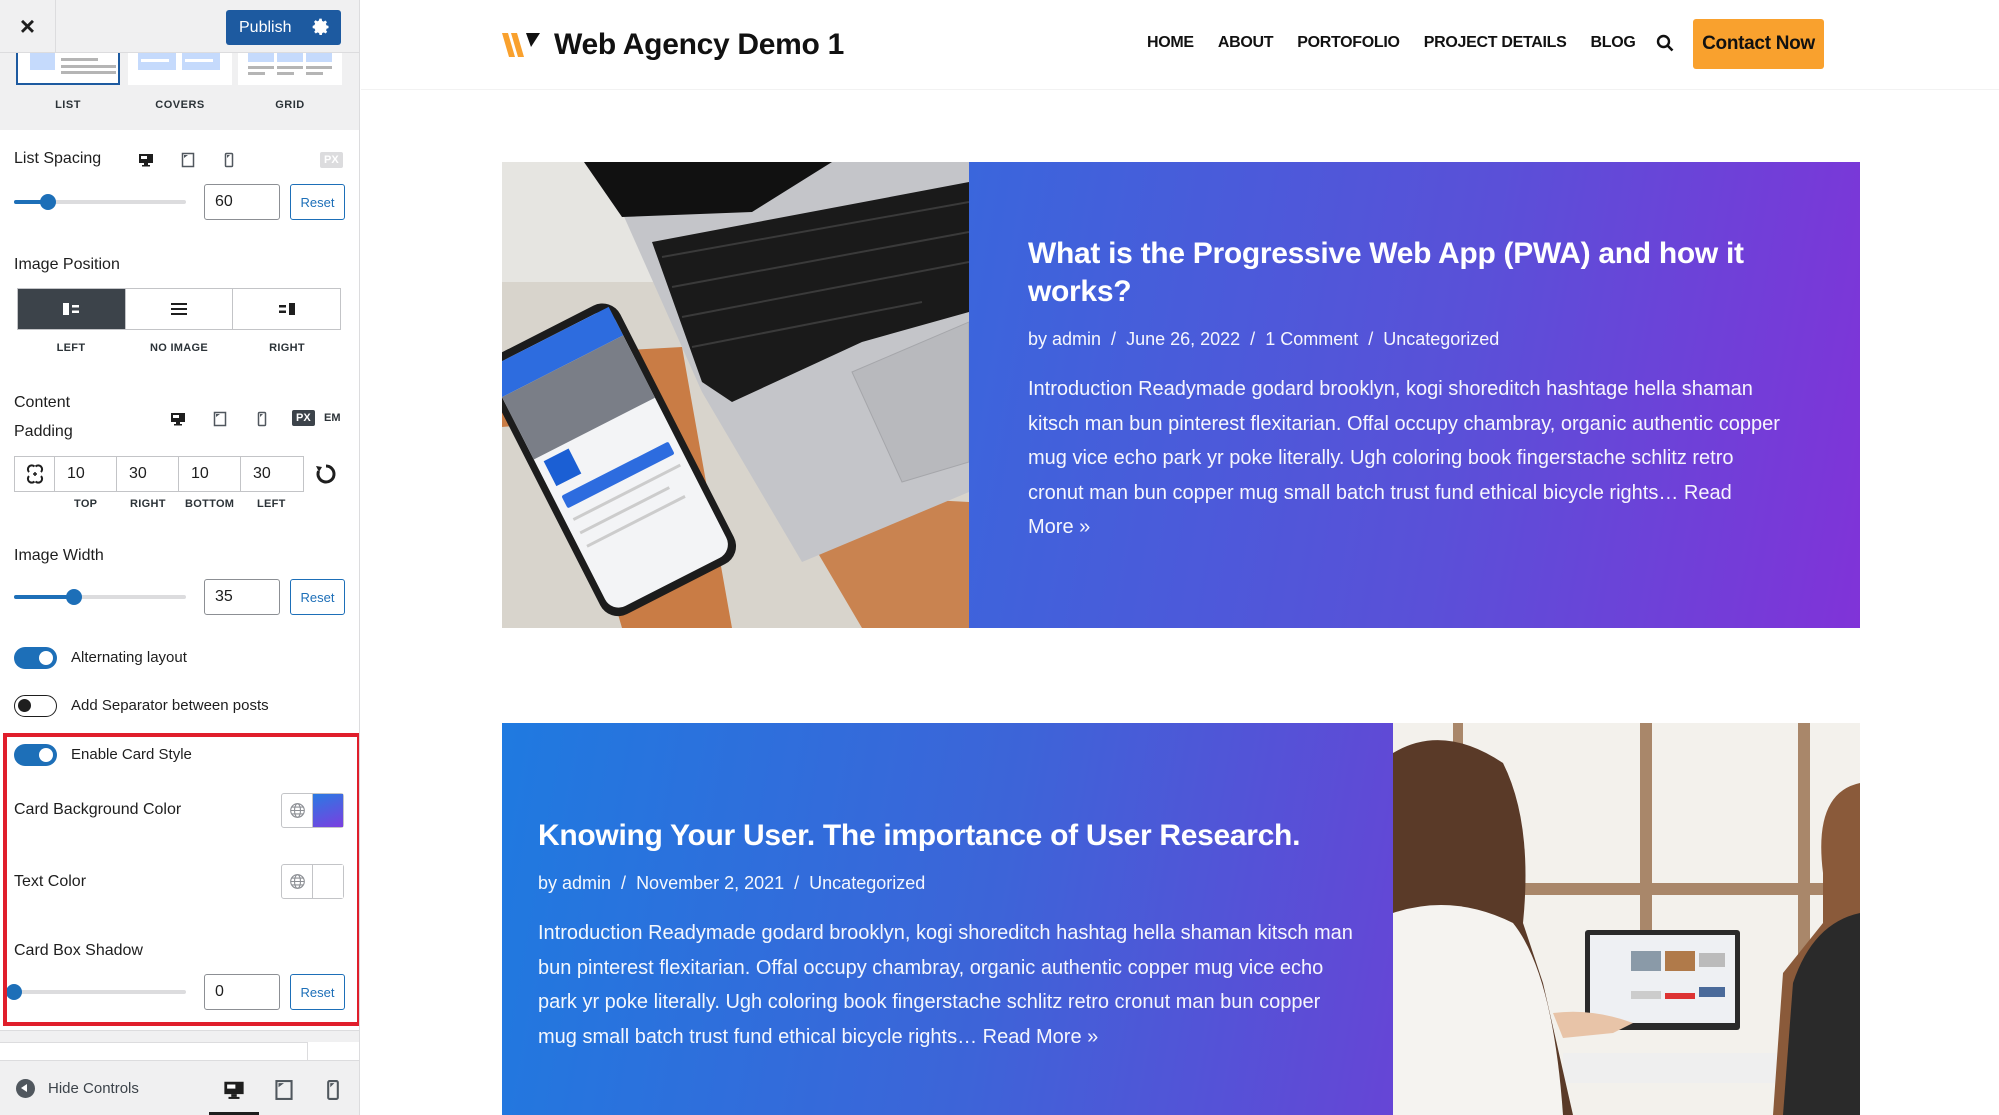 The width and height of the screenshot is (1999, 1115). I want to click on position-label: RIGHT, so click(287, 348).